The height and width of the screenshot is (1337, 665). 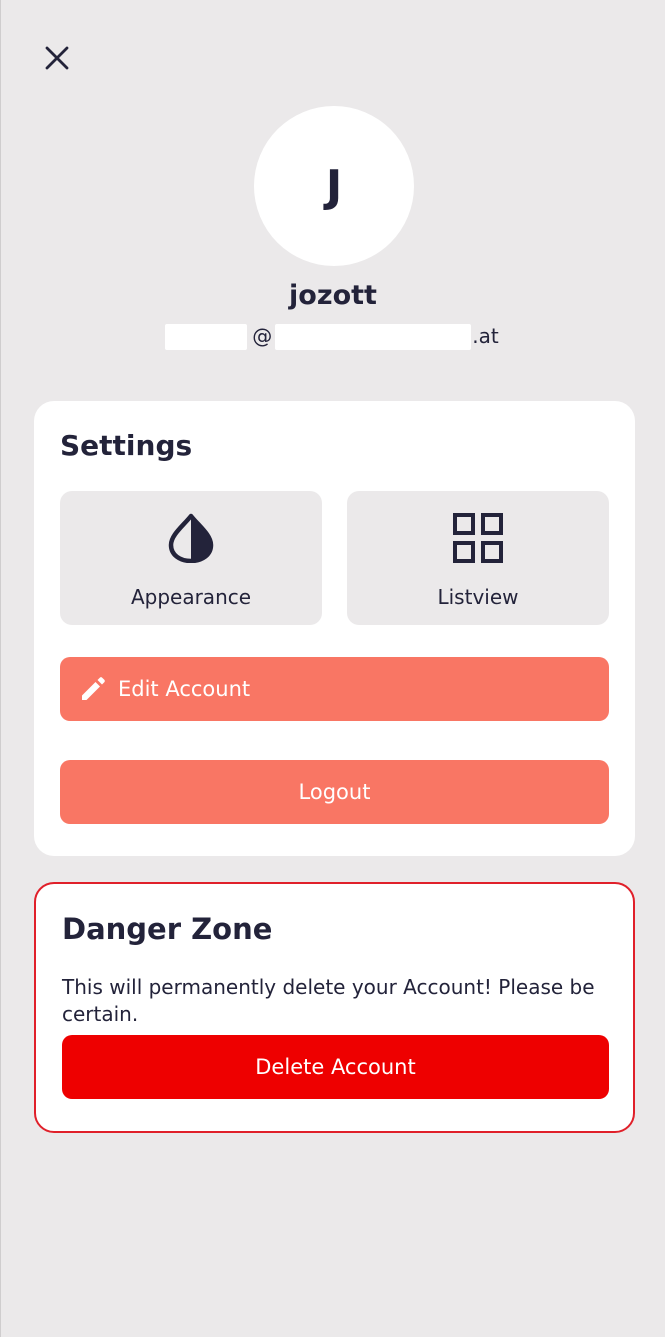 I want to click on delete-account-label: Delete Account, so click(x=335, y=1067).